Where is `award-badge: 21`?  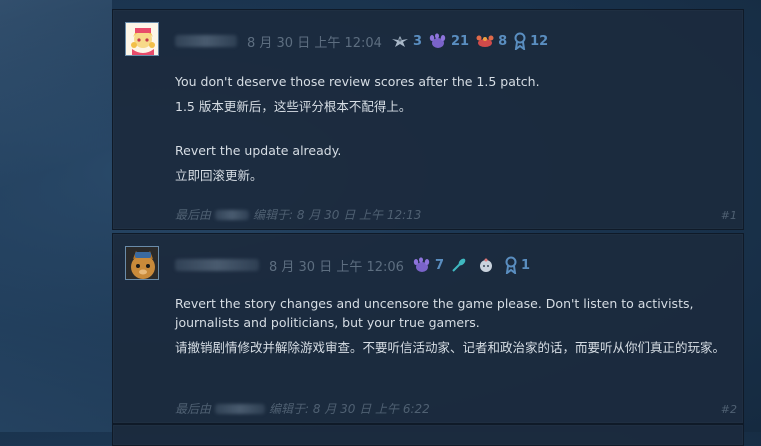 award-badge: 21 is located at coordinates (448, 41).